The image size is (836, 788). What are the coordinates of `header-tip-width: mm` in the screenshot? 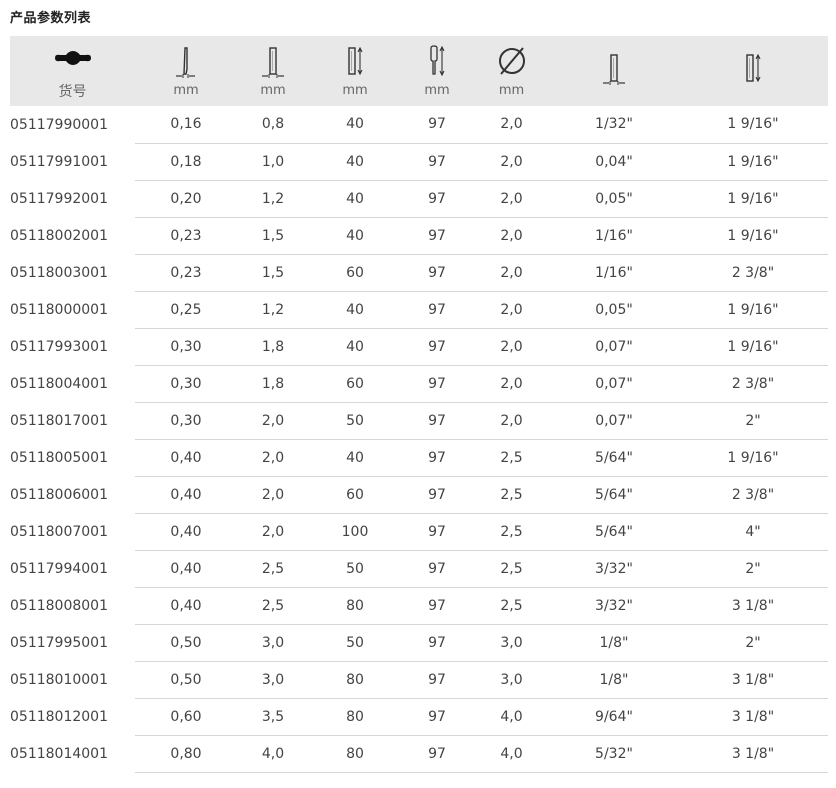 It's located at (273, 71).